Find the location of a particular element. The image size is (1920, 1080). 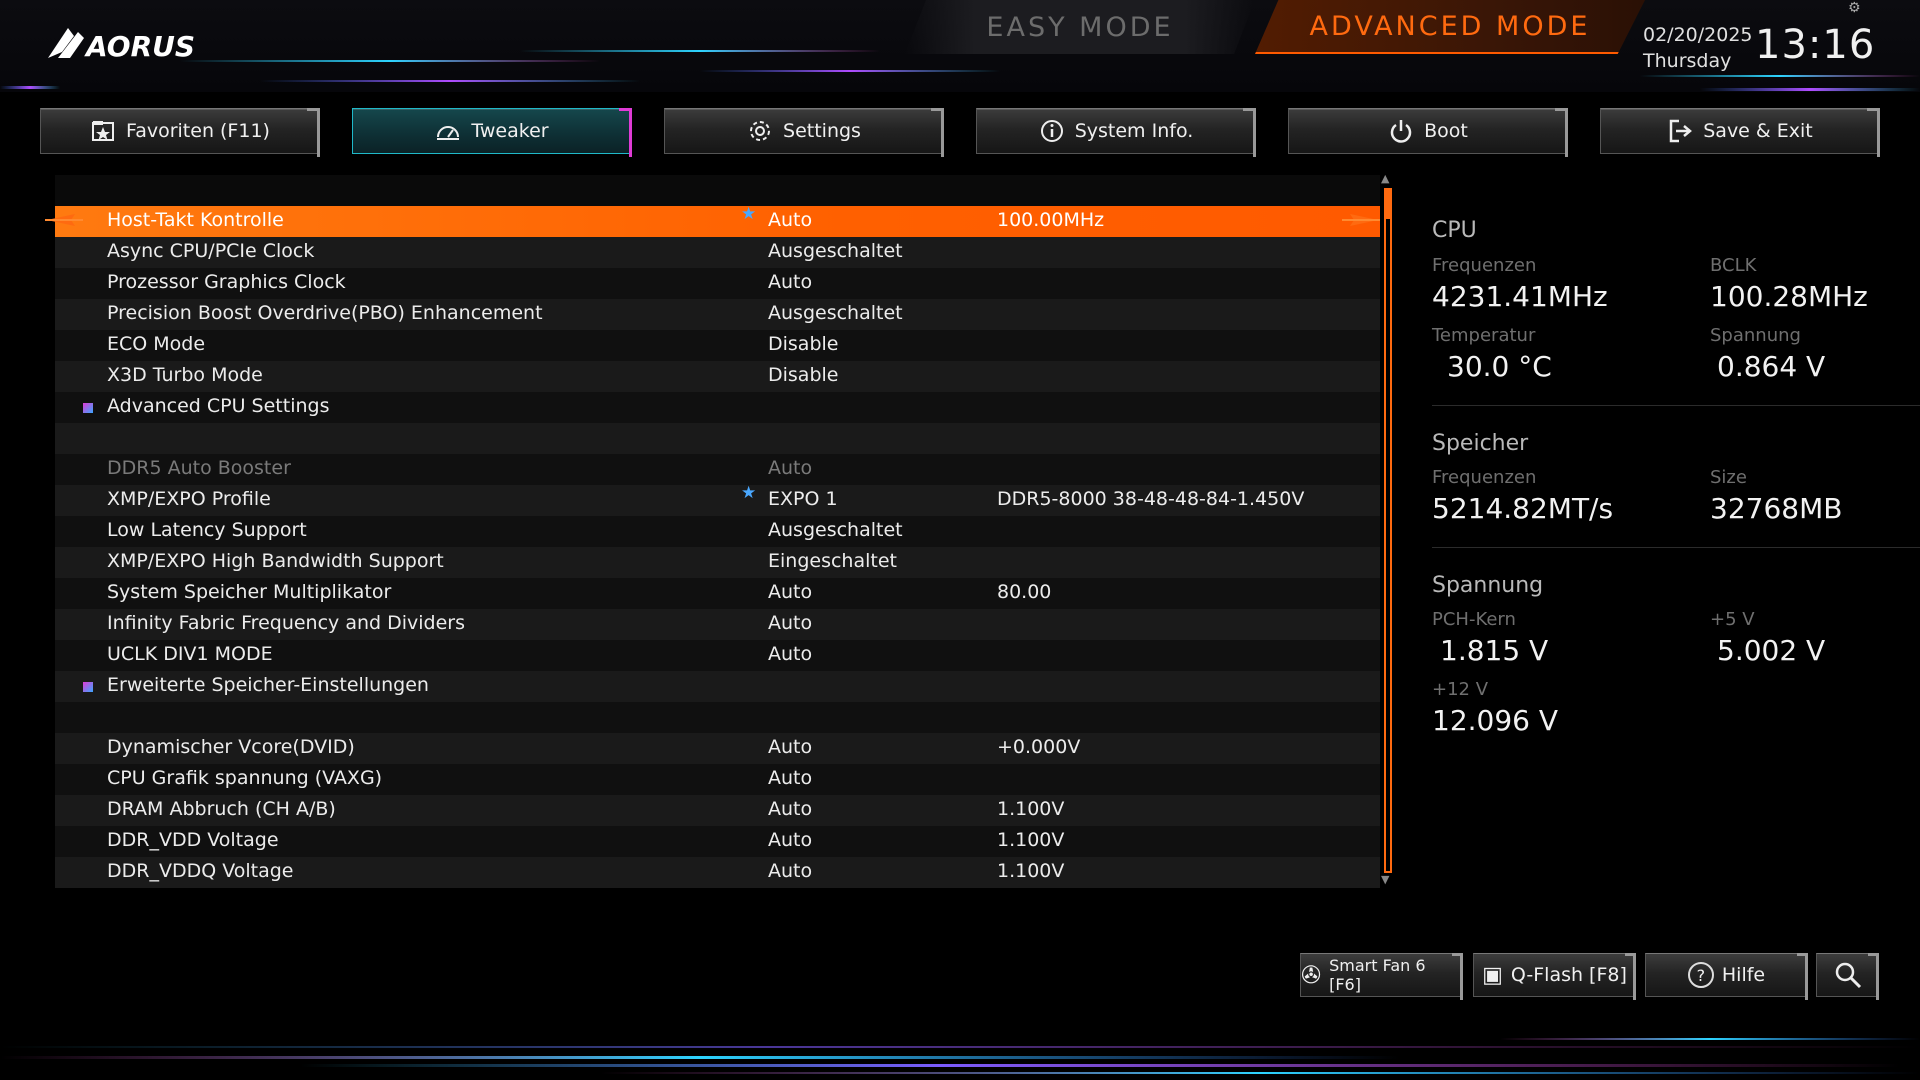

gear-icon: ⚙ is located at coordinates (1856, 8).